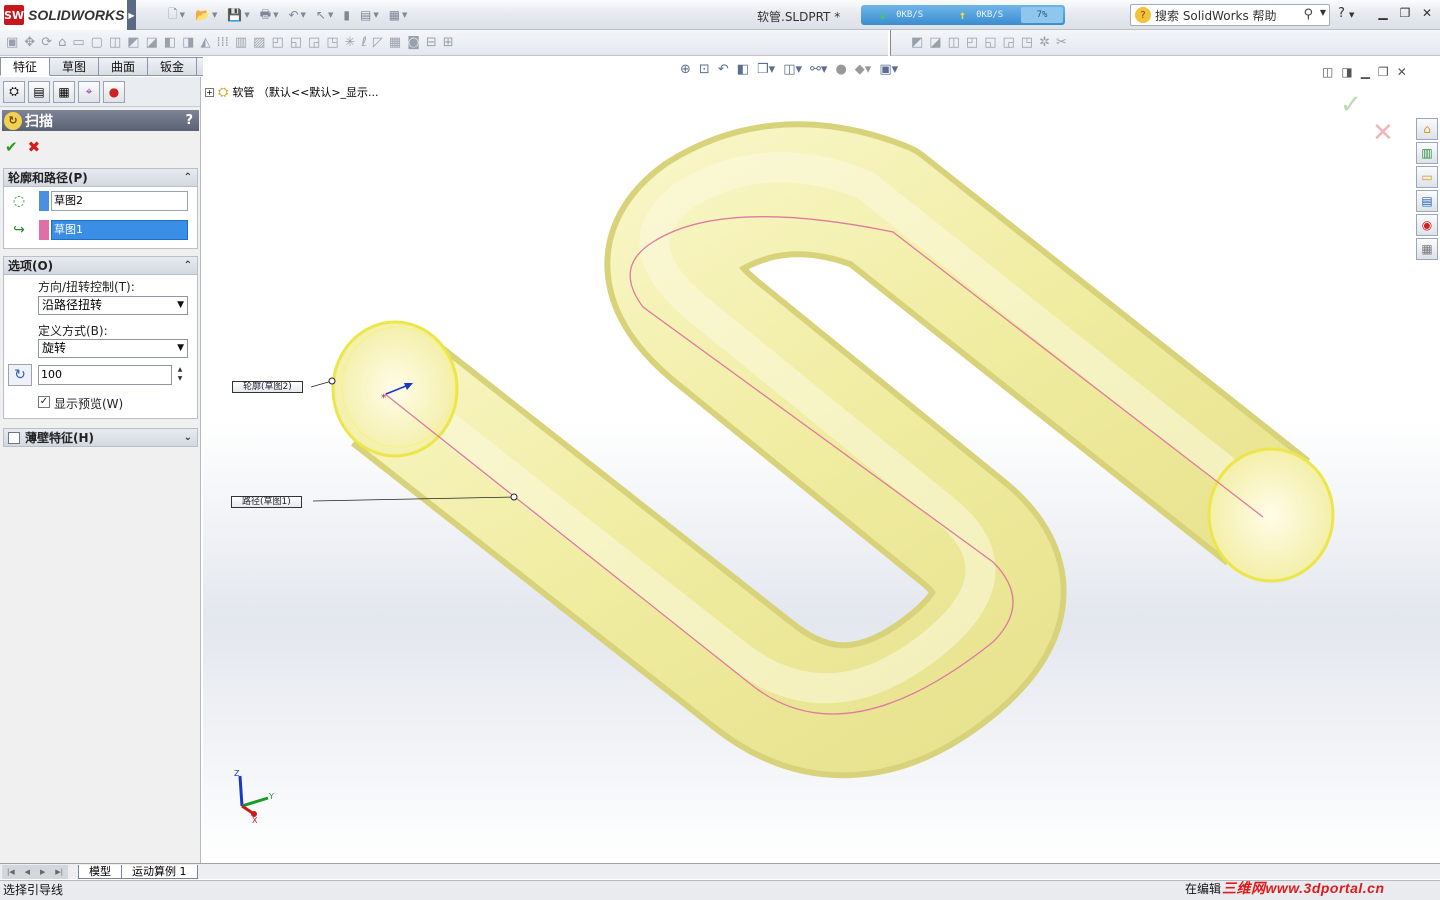  I want to click on turns-spinner: ▲ ▼, so click(180, 375).